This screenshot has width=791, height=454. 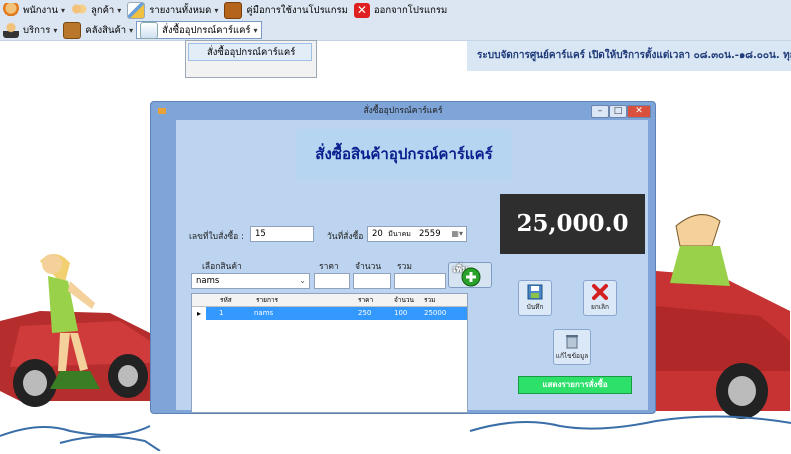 What do you see at coordinates (136, 10) in the screenshot?
I see `report-icon` at bounding box center [136, 10].